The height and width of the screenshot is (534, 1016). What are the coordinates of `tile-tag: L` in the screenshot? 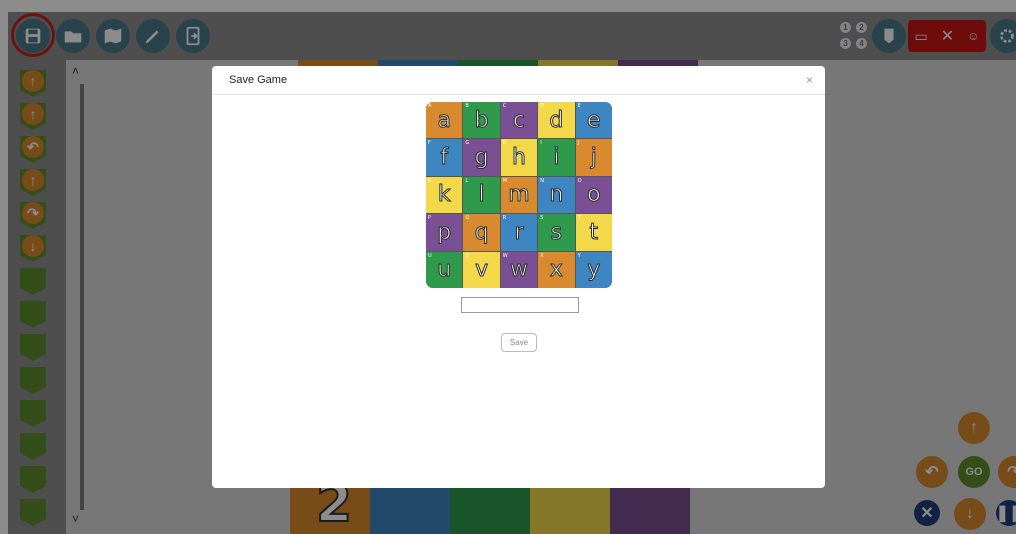 It's located at (467, 180).